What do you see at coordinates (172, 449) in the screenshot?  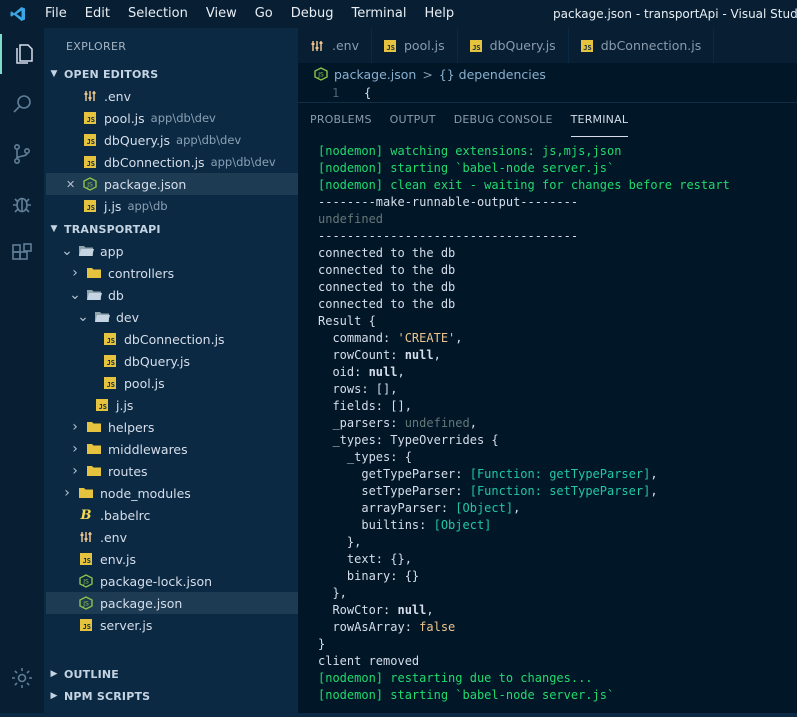 I see `tree-item: › middlewares` at bounding box center [172, 449].